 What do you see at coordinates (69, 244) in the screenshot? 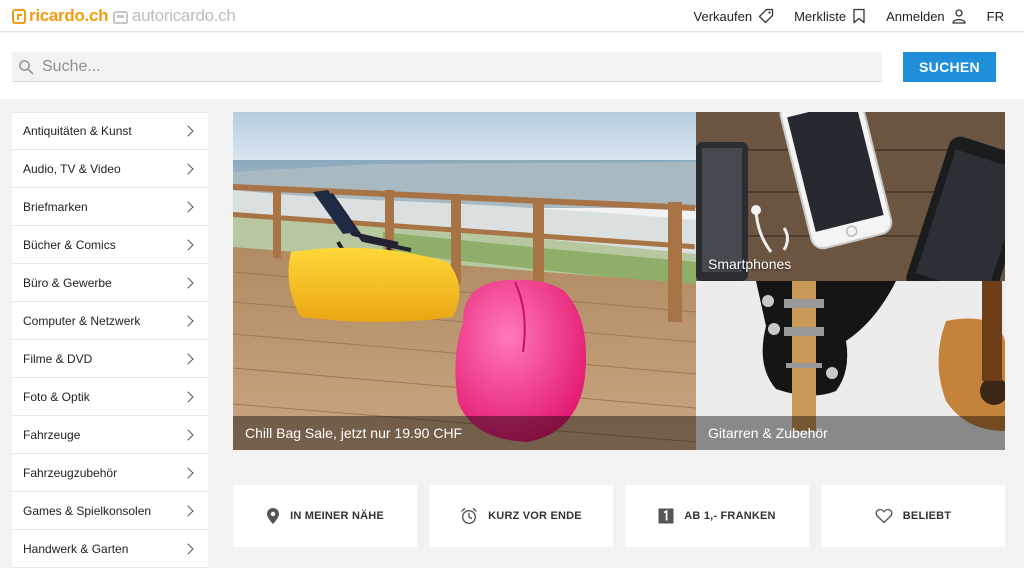
I see `sidebar-item-label: Bücher & Comics` at bounding box center [69, 244].